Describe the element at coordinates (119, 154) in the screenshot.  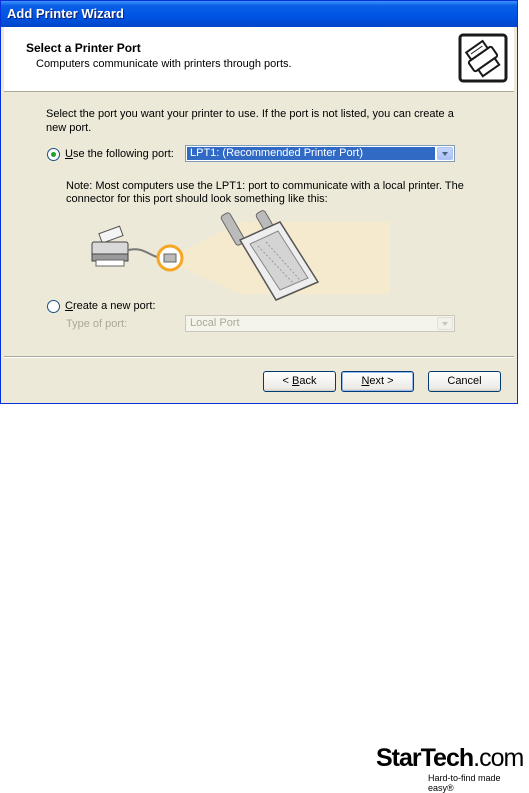
I see `use-port-label: Use the following port:` at that location.